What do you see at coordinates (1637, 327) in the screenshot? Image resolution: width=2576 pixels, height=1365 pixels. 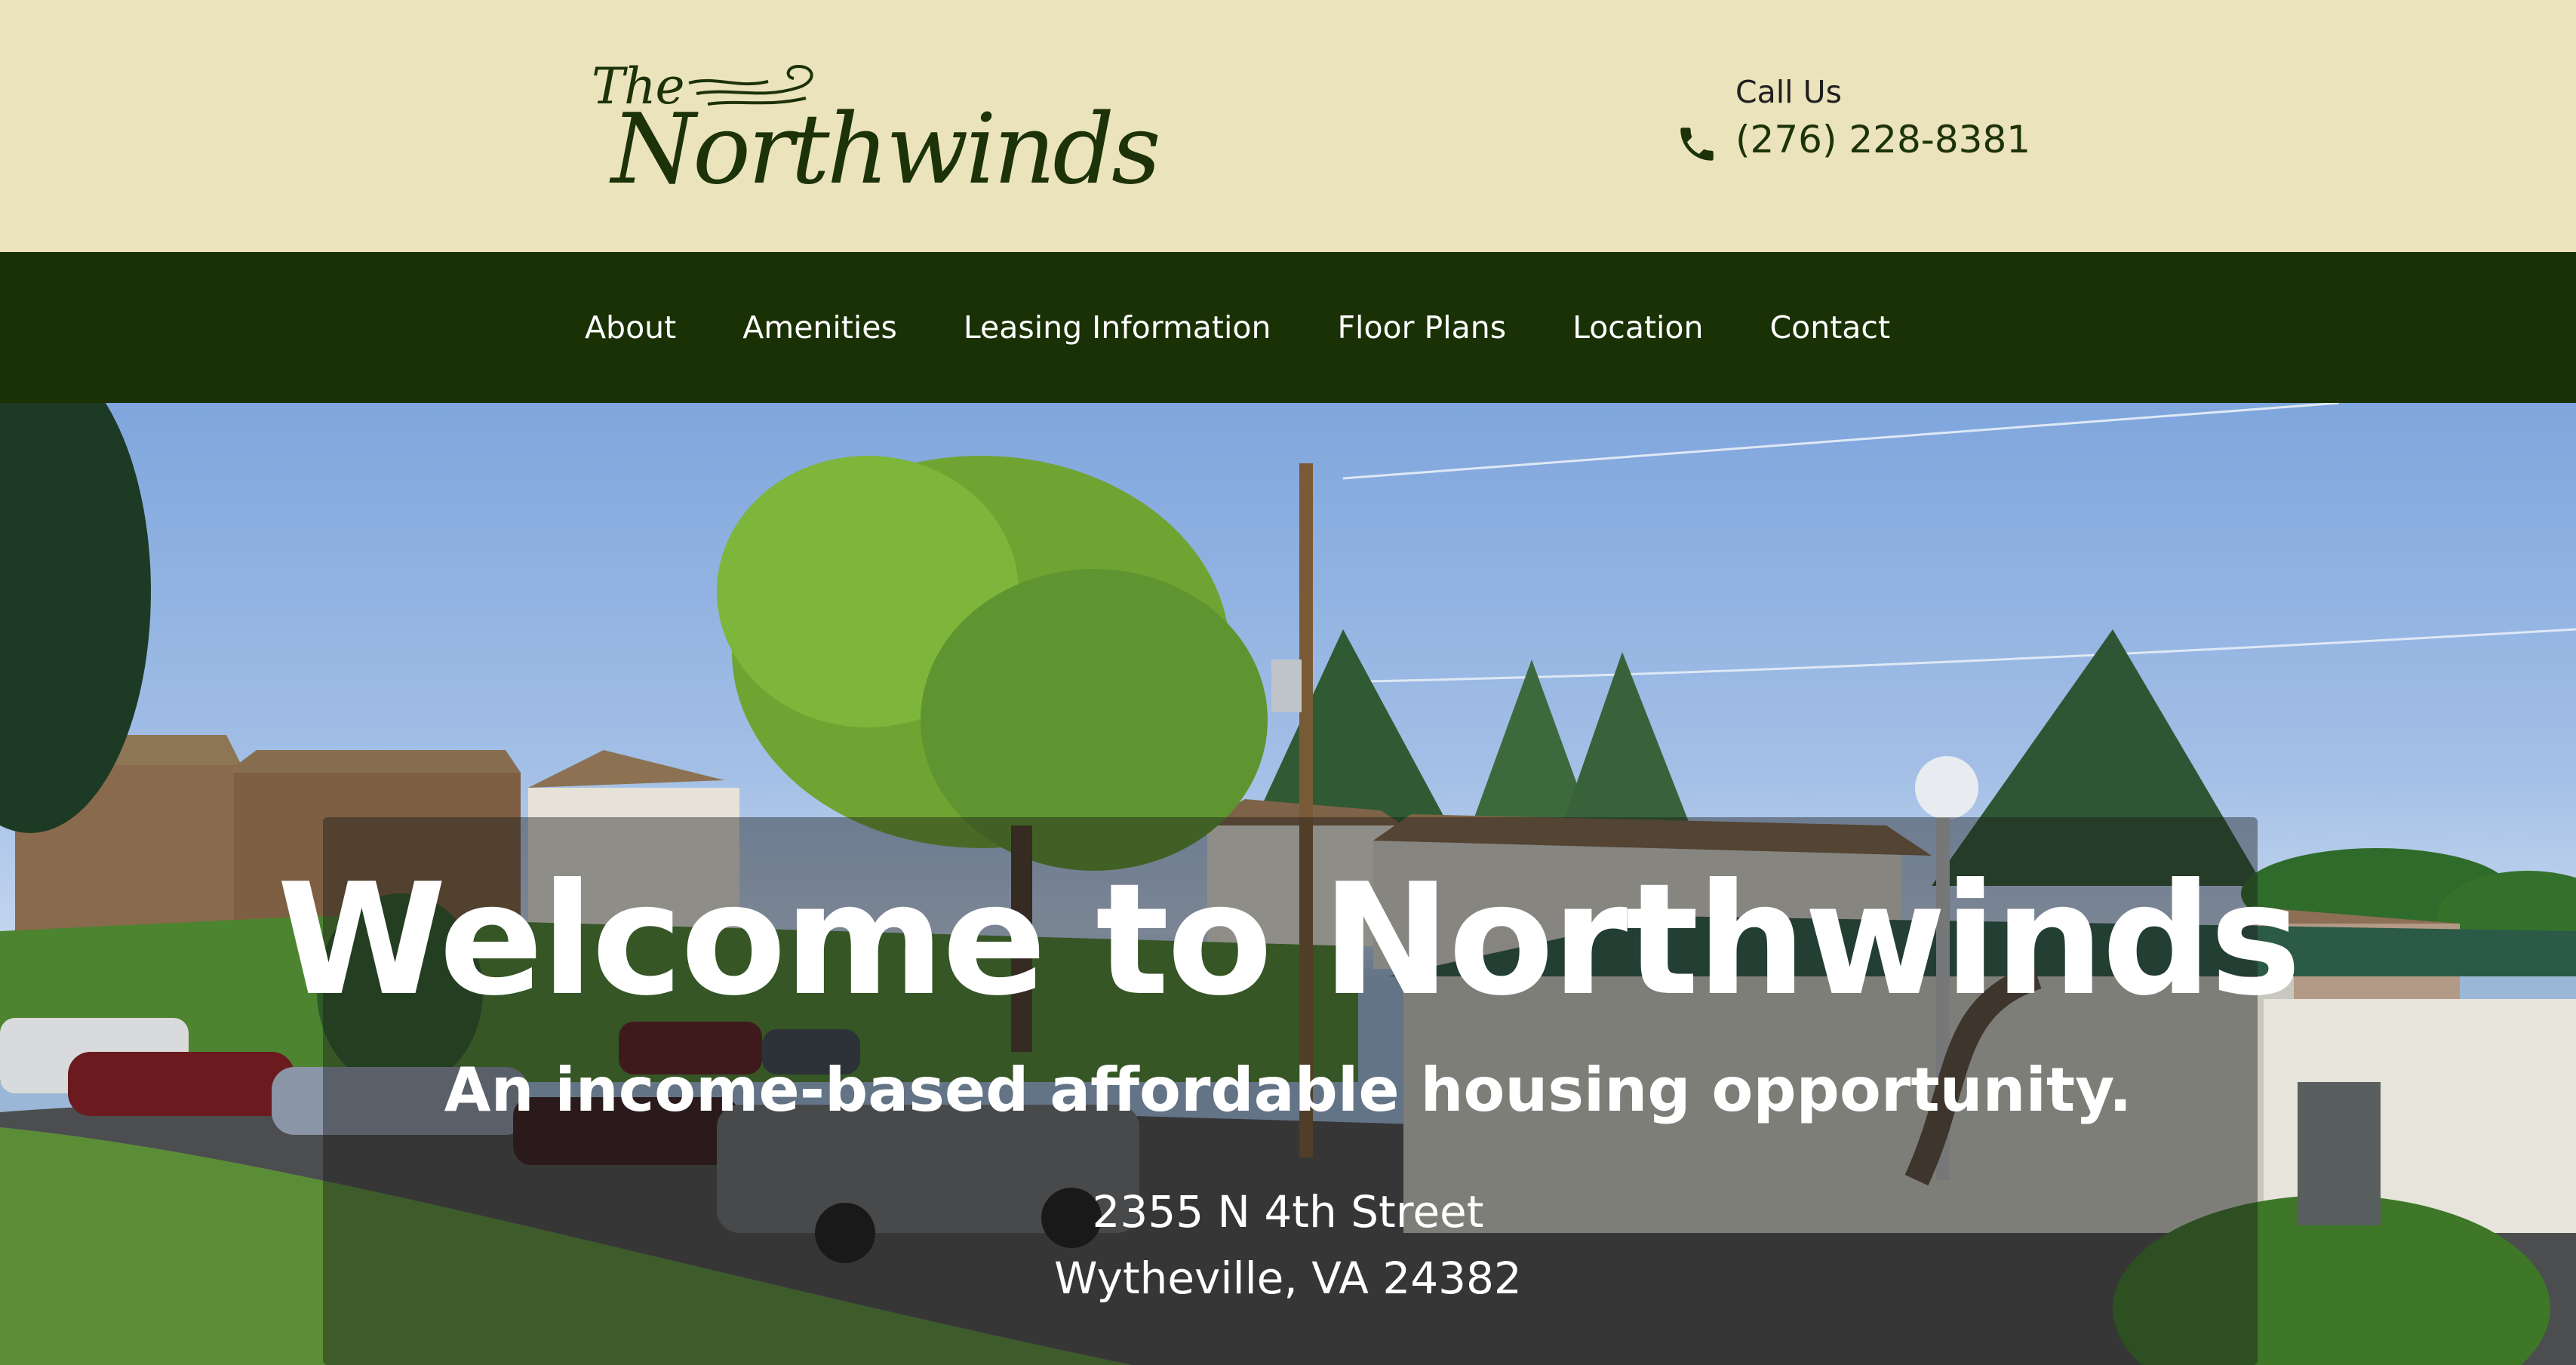 I see `nav-item-location: Location` at bounding box center [1637, 327].